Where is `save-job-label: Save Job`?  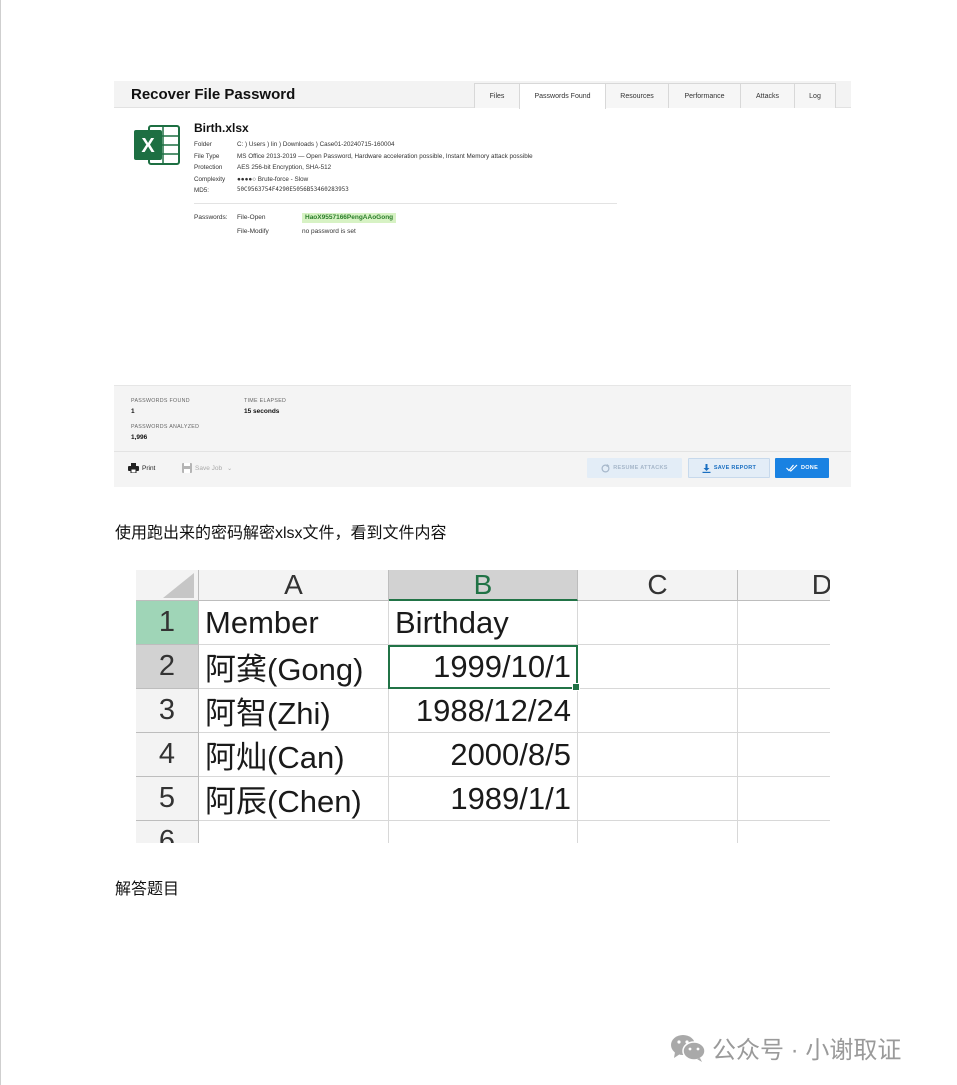 save-job-label: Save Job is located at coordinates (209, 468).